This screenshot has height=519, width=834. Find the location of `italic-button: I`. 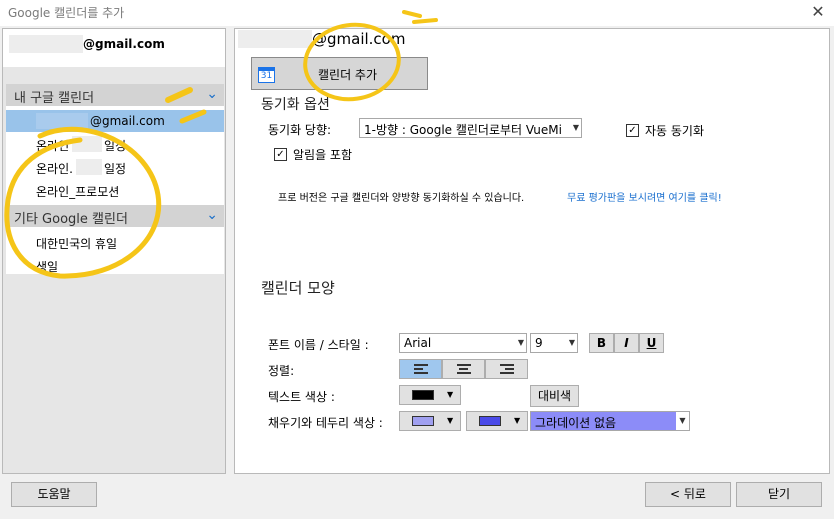

italic-button: I is located at coordinates (626, 343).